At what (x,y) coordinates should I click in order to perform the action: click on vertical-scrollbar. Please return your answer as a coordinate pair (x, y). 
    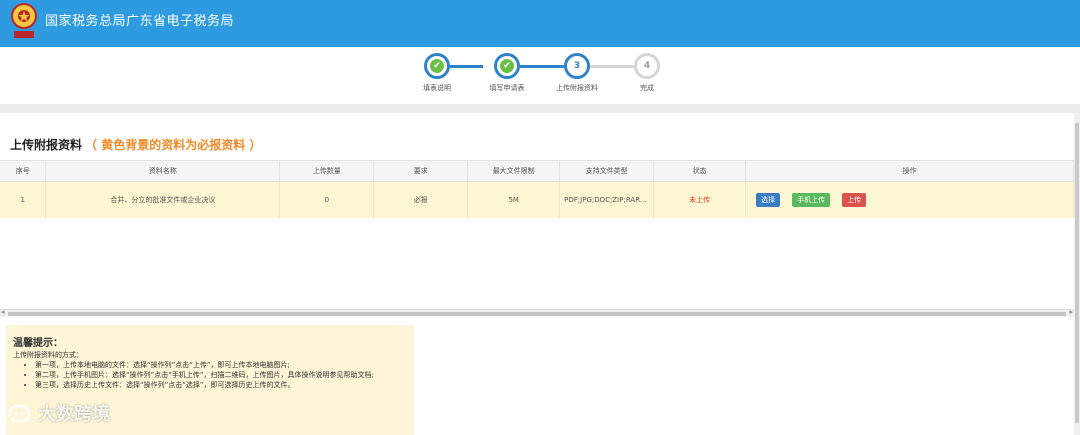
    Looking at the image, I should click on (1077, 274).